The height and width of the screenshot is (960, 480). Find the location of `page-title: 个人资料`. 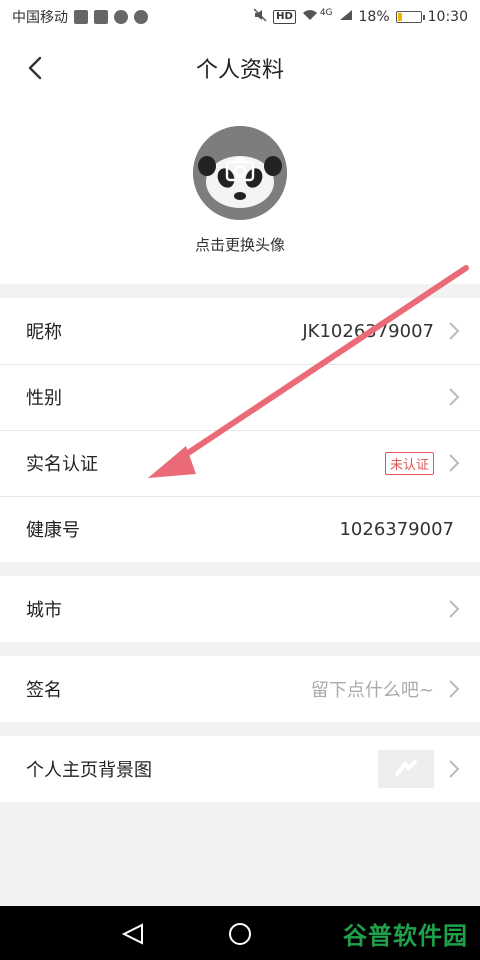

page-title: 个人资料 is located at coordinates (239, 70).